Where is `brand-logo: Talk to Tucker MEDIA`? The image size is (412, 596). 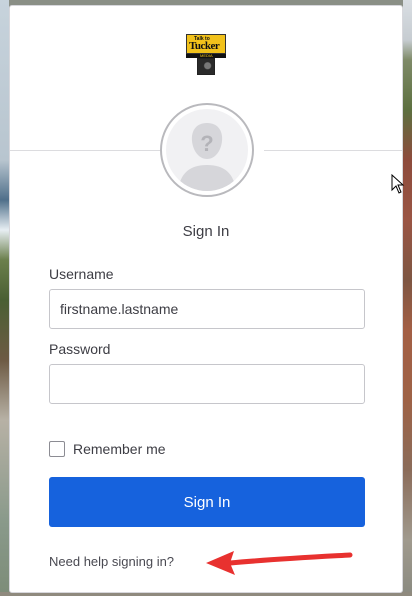
brand-logo: Talk to Tucker MEDIA is located at coordinates (206, 54).